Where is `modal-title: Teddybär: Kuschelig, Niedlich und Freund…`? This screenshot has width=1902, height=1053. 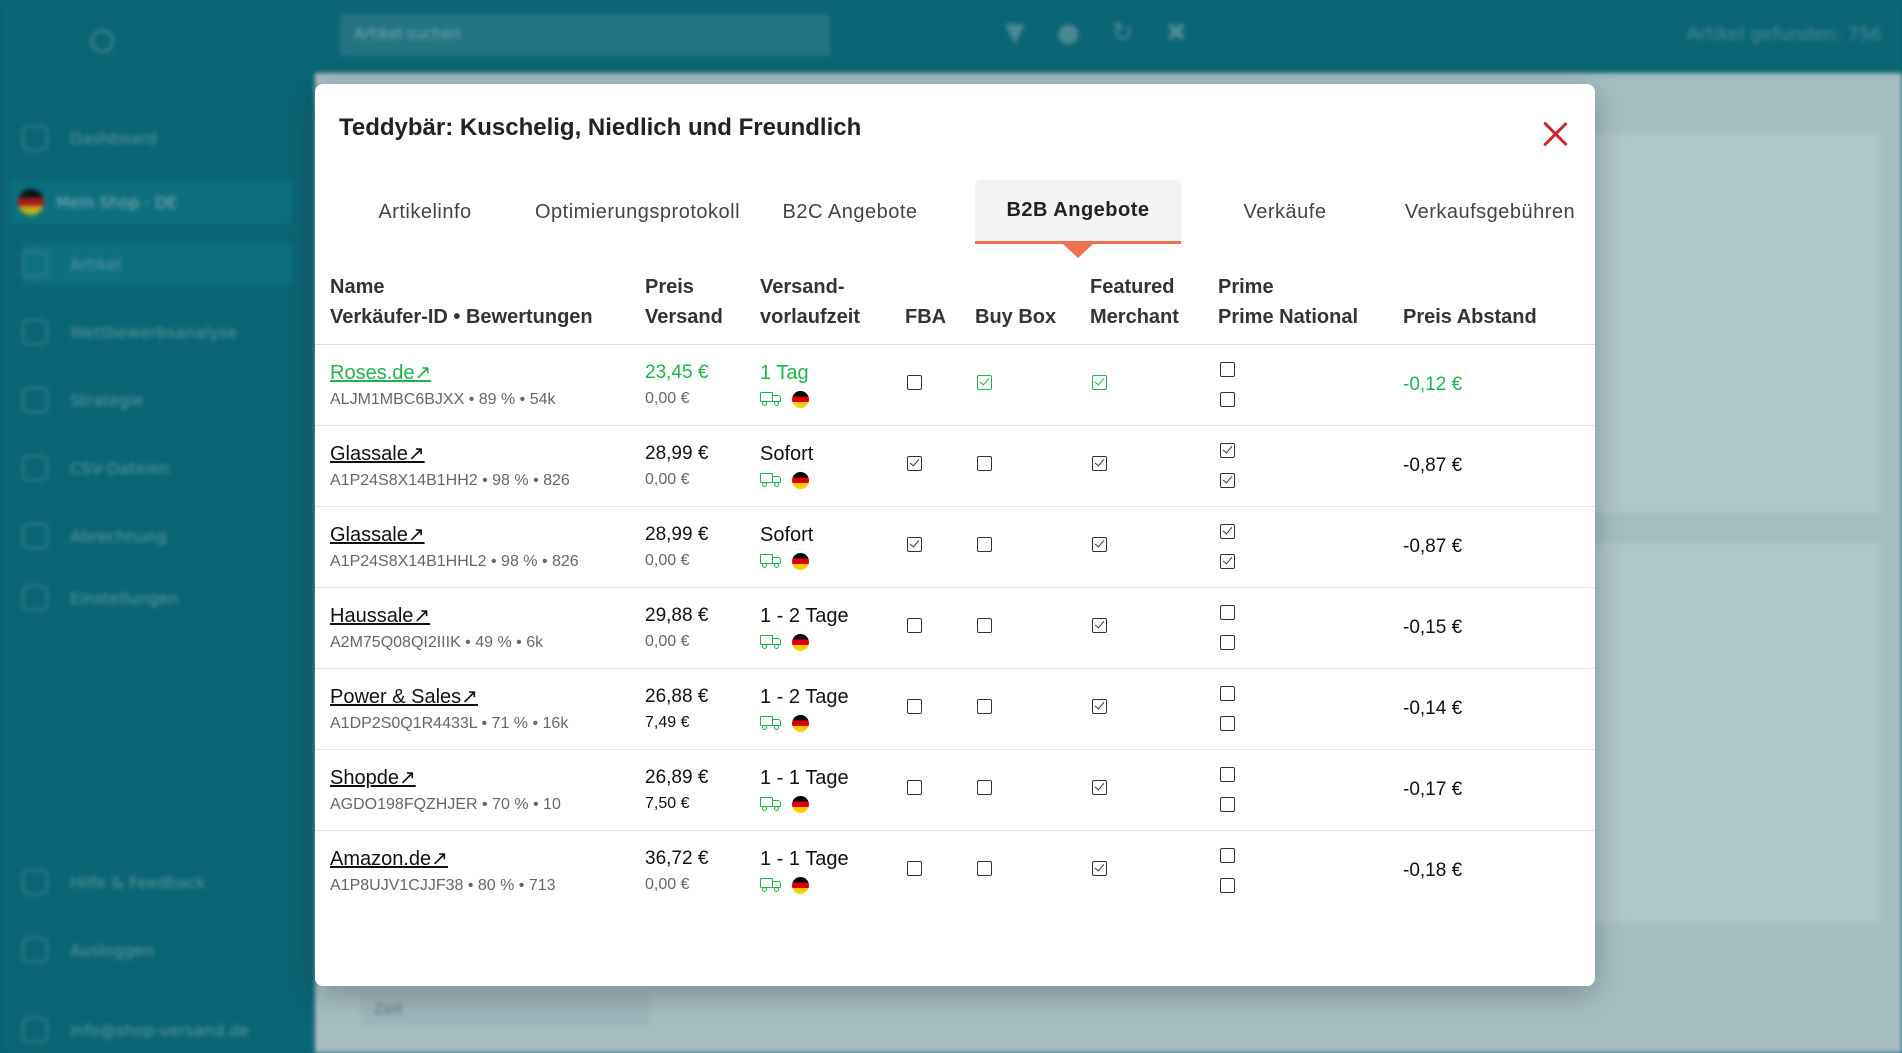
modal-title: Teddybär: Kuschelig, Niedlich und Freund… is located at coordinates (600, 127).